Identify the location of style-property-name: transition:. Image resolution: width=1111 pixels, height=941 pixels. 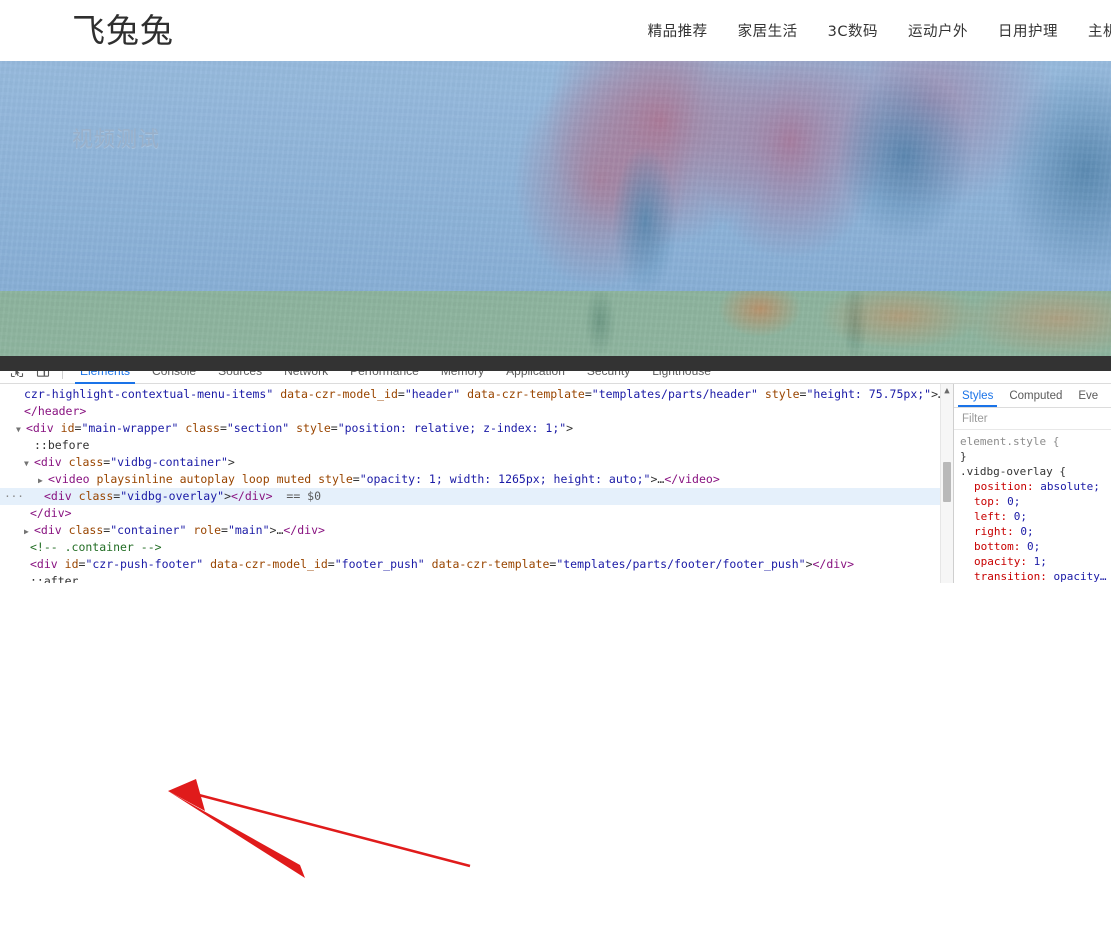
(1006, 576).